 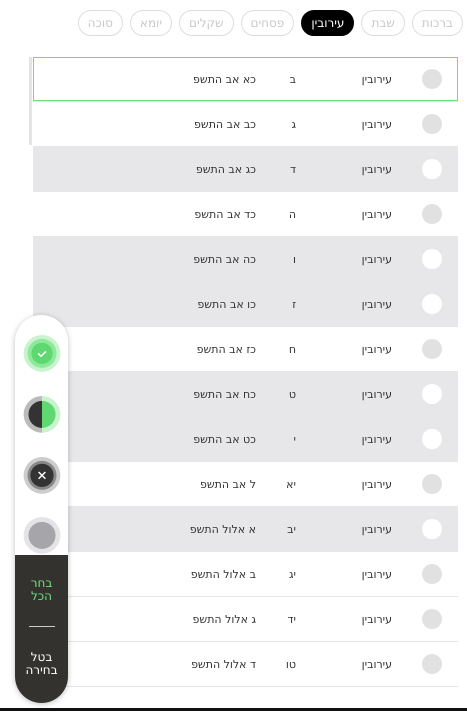 I want to click on half-circle-icon, so click(x=42, y=414).